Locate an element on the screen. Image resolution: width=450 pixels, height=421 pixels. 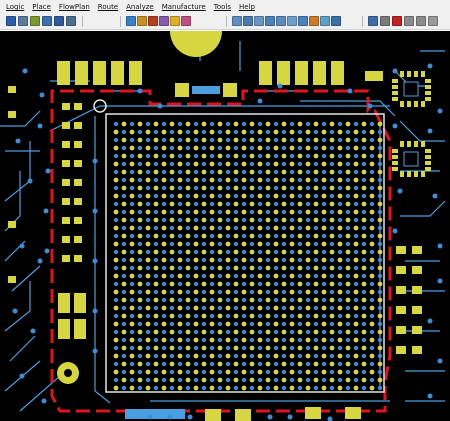
gallery-icon is located at coordinates (59, 21).